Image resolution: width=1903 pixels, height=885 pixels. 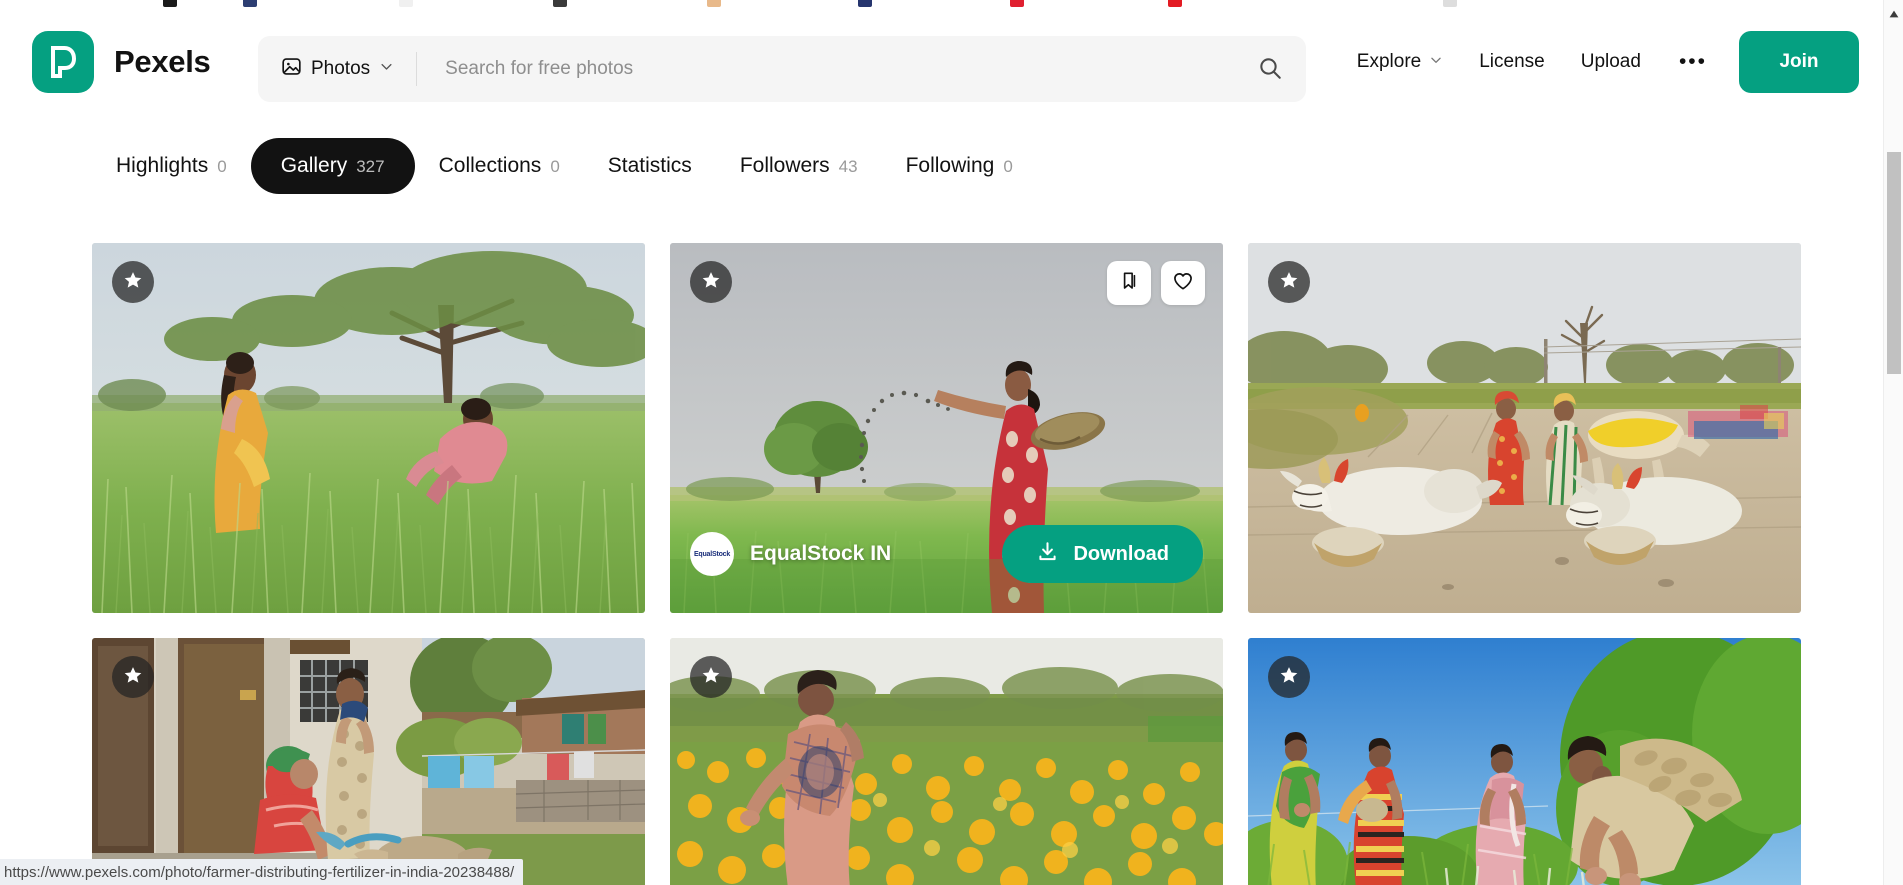 I want to click on search-bar: Photos, so click(x=782, y=69).